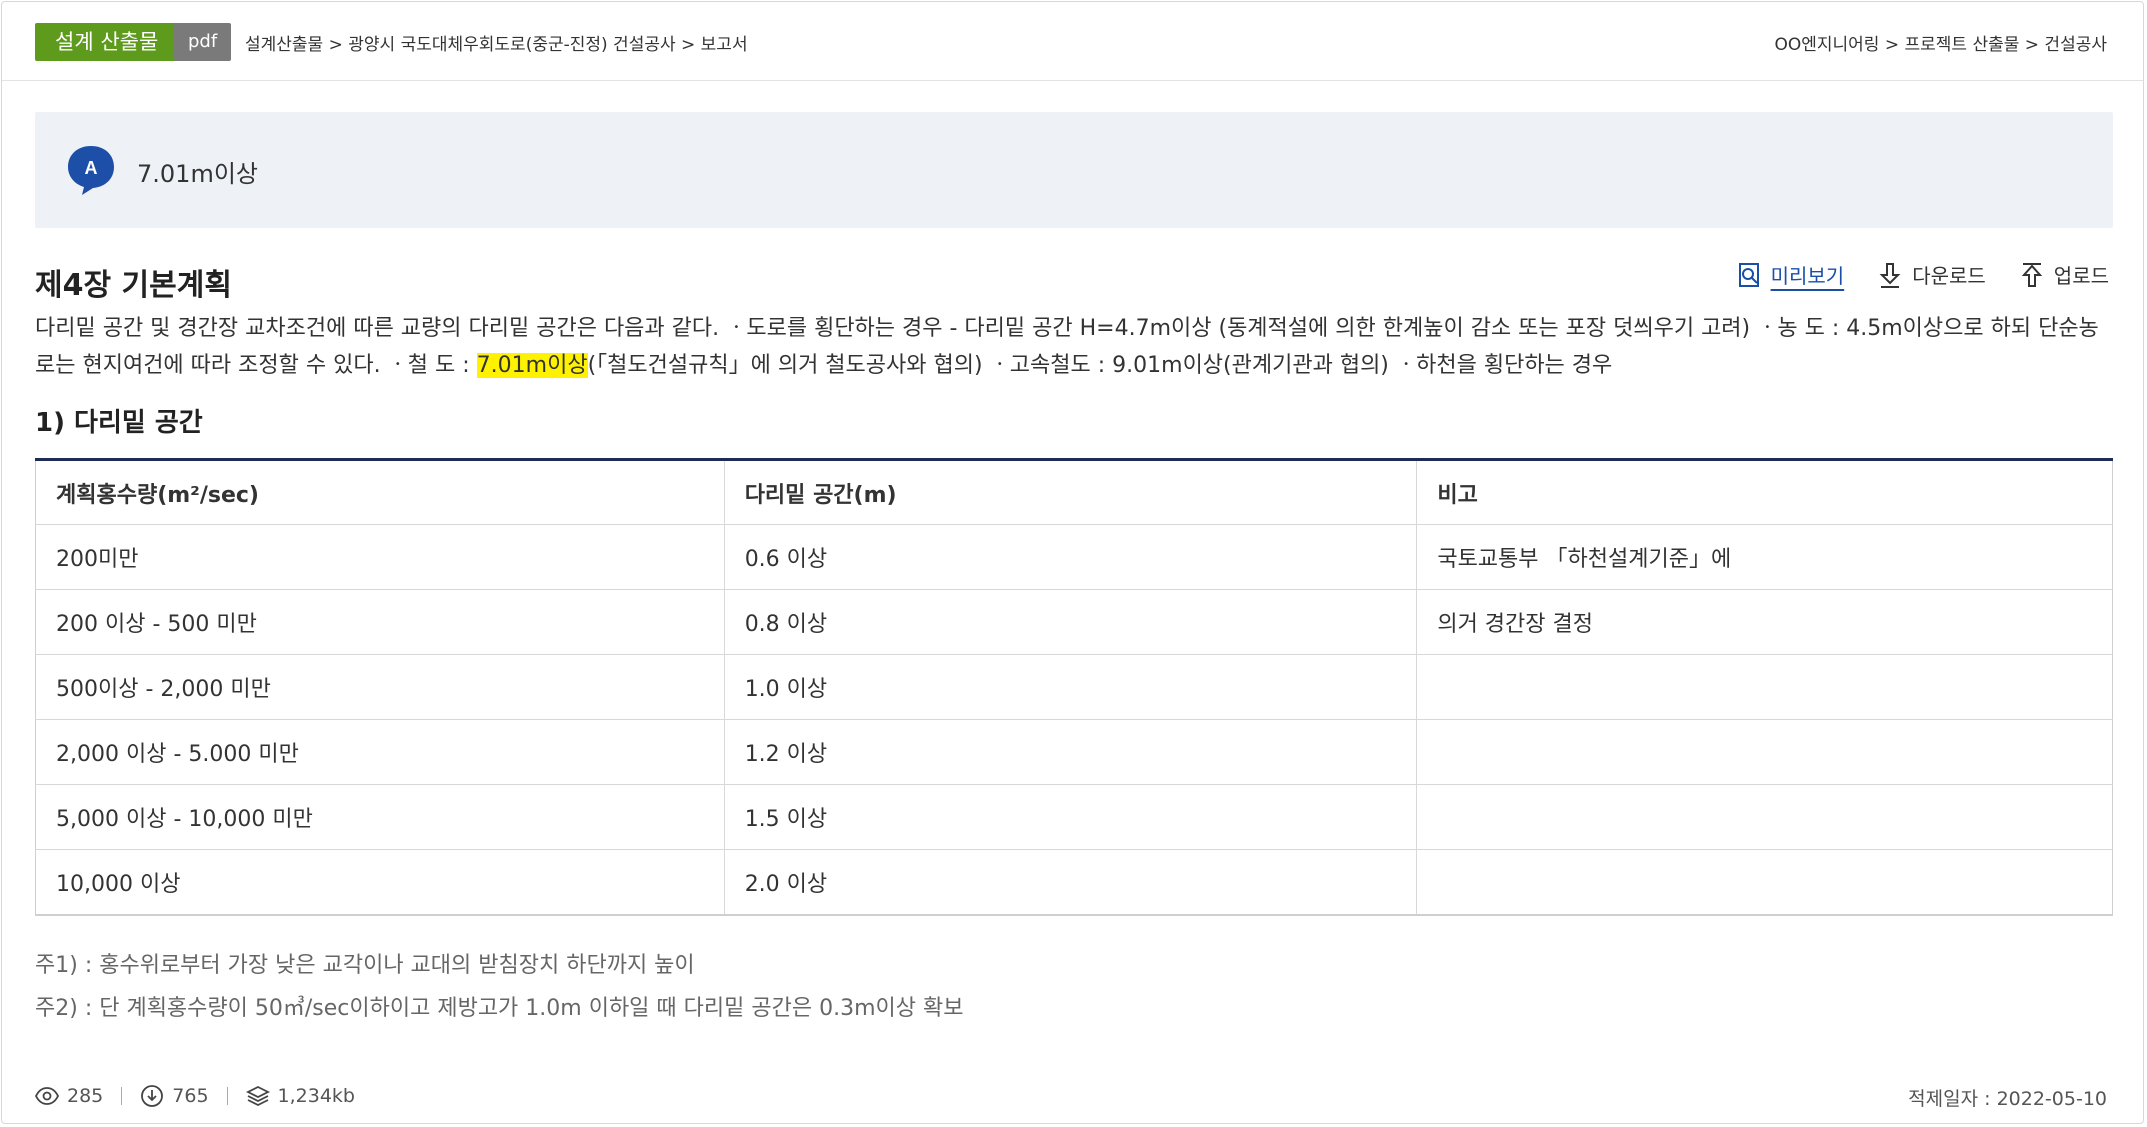 The width and height of the screenshot is (2147, 1127). What do you see at coordinates (47, 1096) in the screenshot?
I see `eye-icon` at bounding box center [47, 1096].